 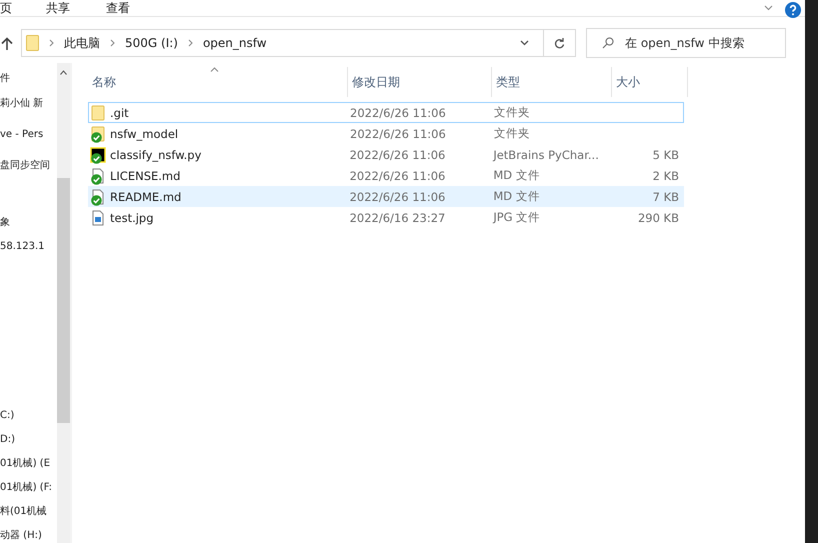 I want to click on scrollbar, so click(x=63, y=303).